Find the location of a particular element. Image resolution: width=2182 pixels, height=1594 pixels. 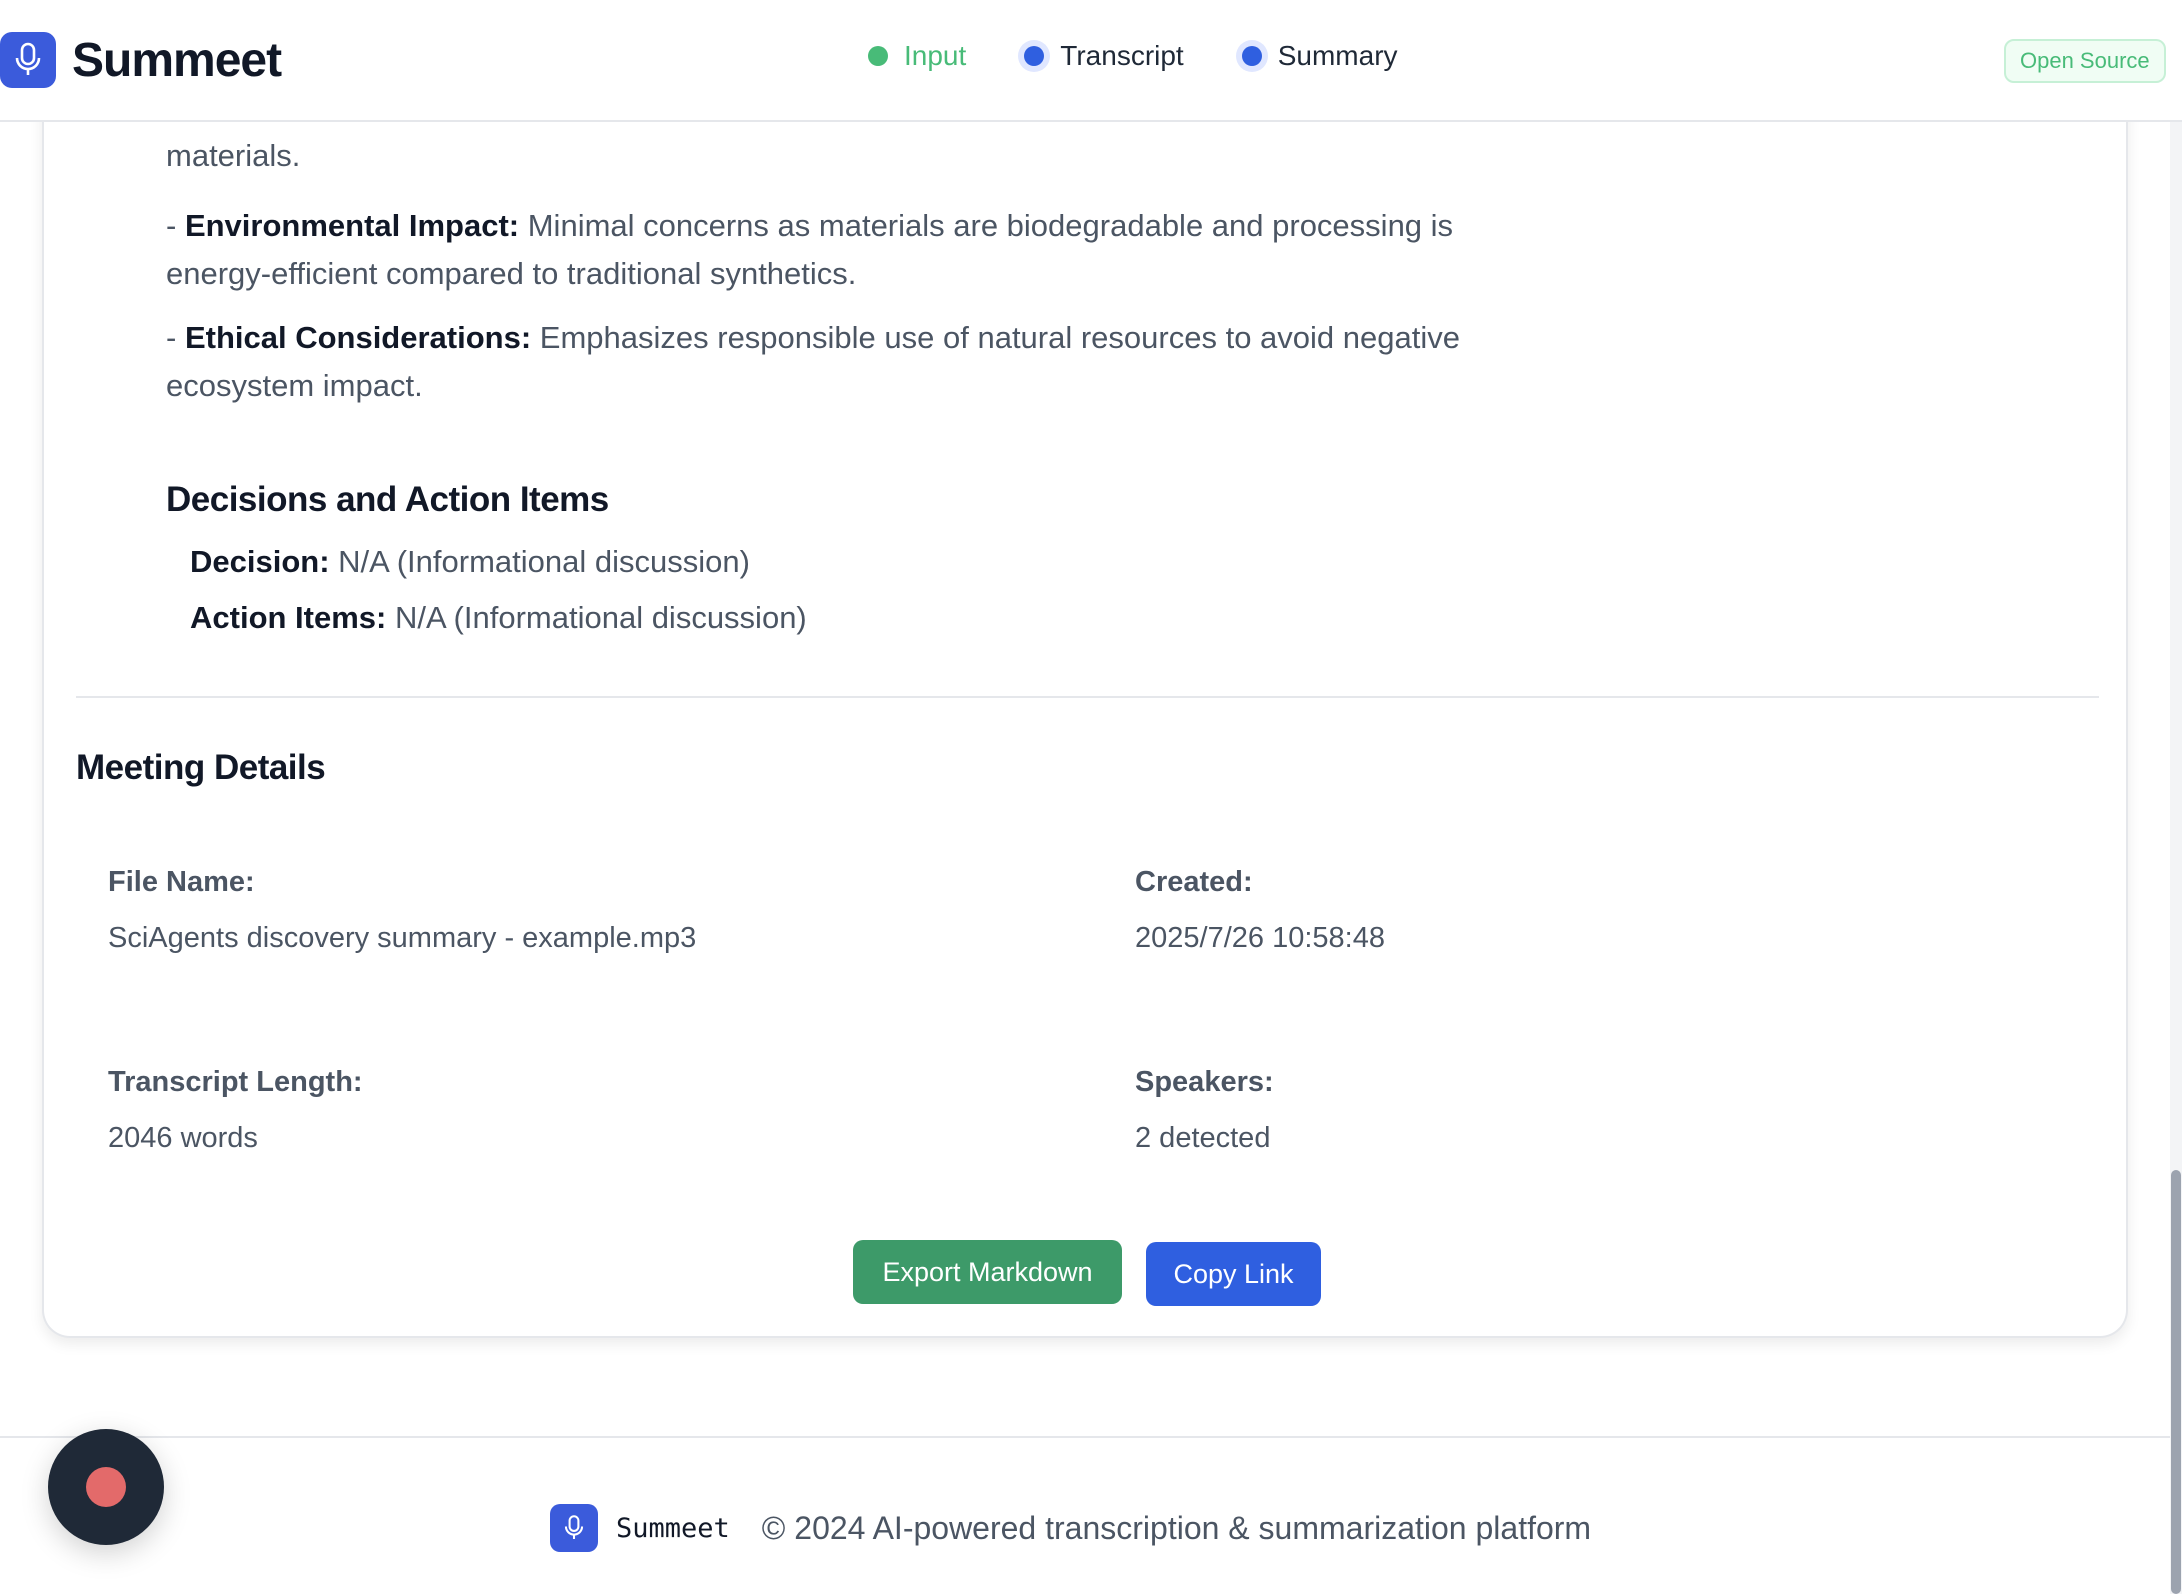

record-icon is located at coordinates (106, 1487).